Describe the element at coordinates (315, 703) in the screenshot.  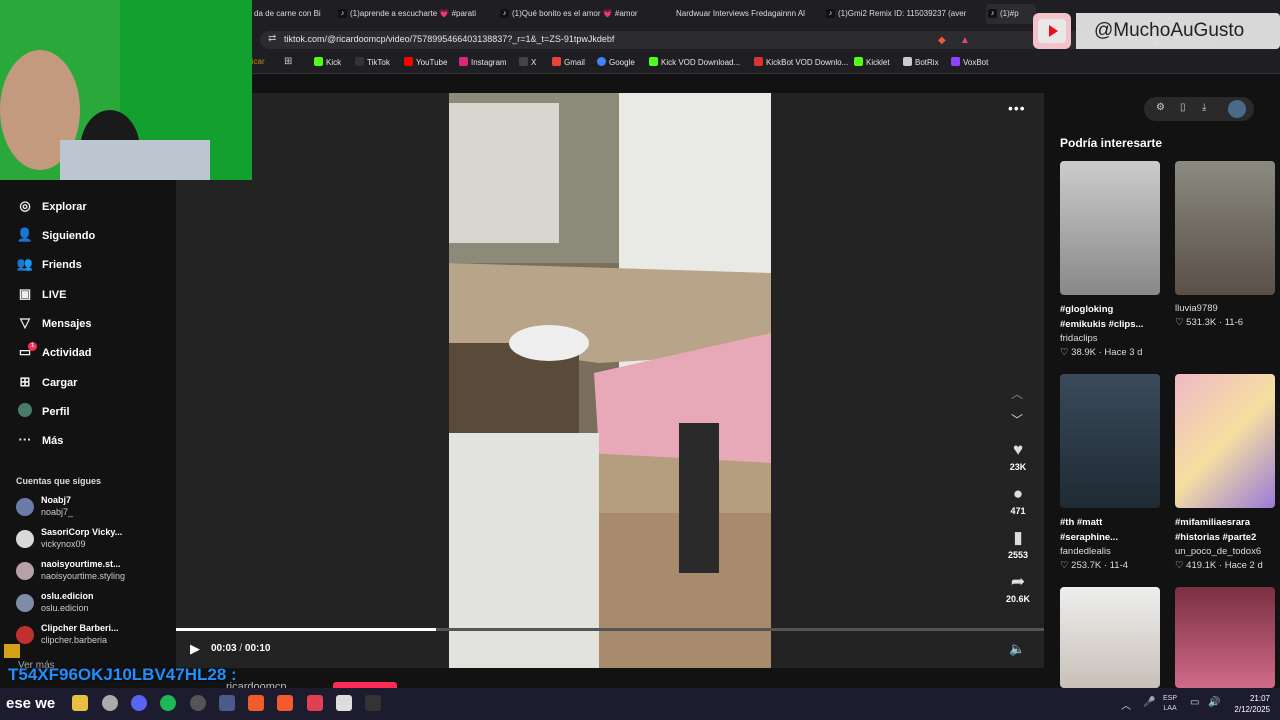
I see `brave-beta-icon` at that location.